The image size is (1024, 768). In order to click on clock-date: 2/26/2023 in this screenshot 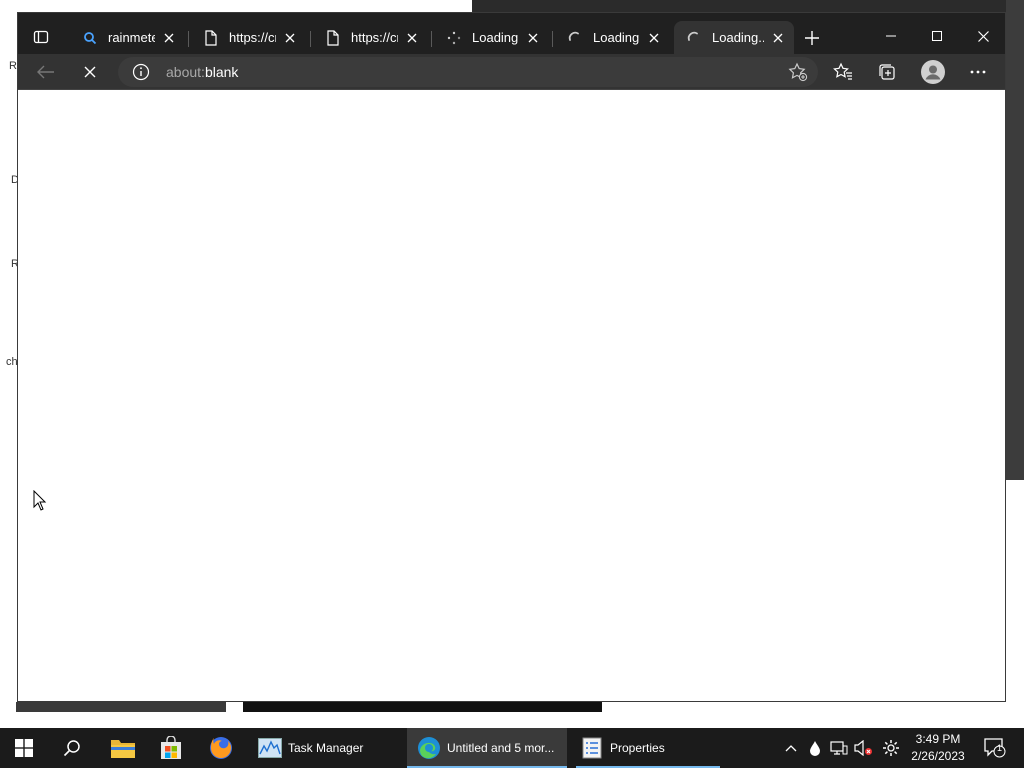, I will do `click(938, 756)`.